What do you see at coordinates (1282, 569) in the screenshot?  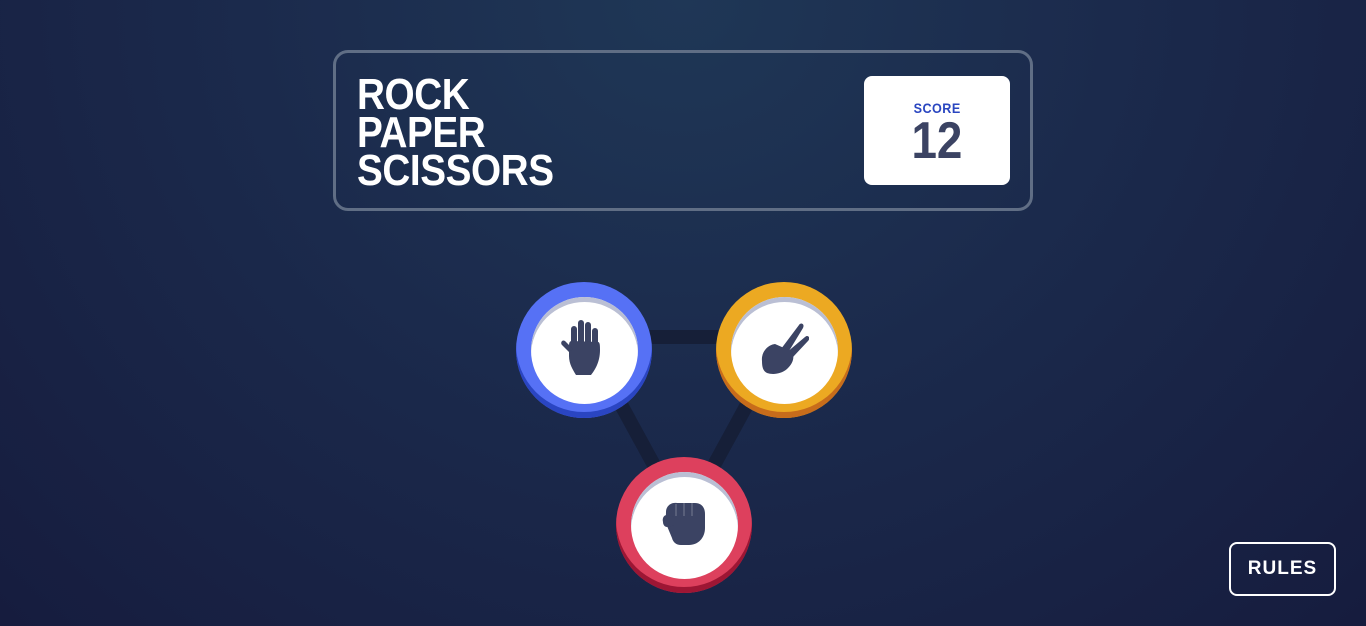 I see `rules-button: RULES` at bounding box center [1282, 569].